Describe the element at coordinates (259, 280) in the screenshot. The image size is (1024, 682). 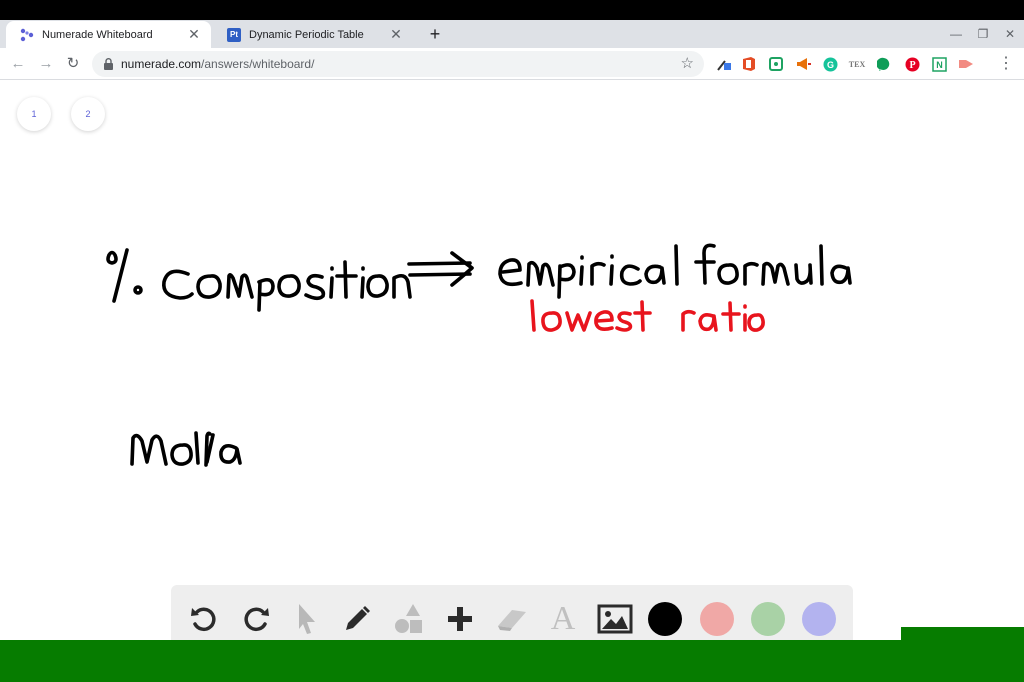
I see `handwriting-percent-composition` at that location.